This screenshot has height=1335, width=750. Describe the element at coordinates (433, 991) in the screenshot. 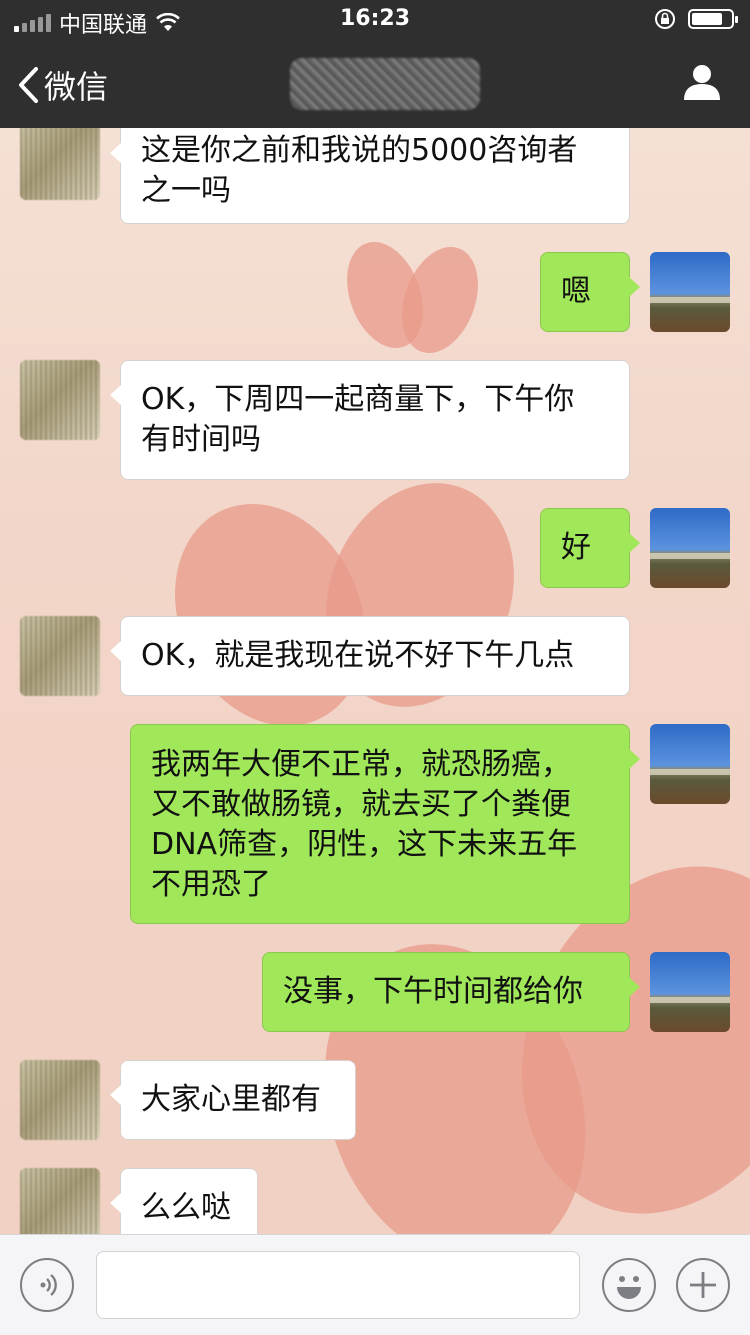

I see `message-line: 没事，下午时间都给你` at that location.